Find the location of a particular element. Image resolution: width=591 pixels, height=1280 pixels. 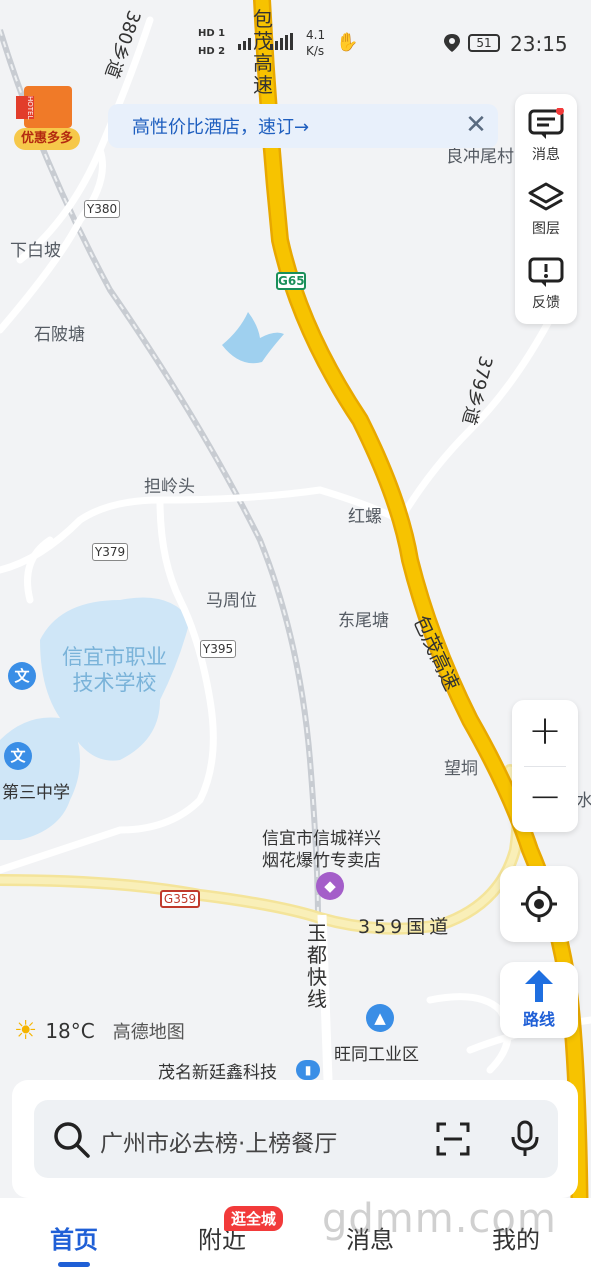

road-shield-y380: Y380 is located at coordinates (102, 209).